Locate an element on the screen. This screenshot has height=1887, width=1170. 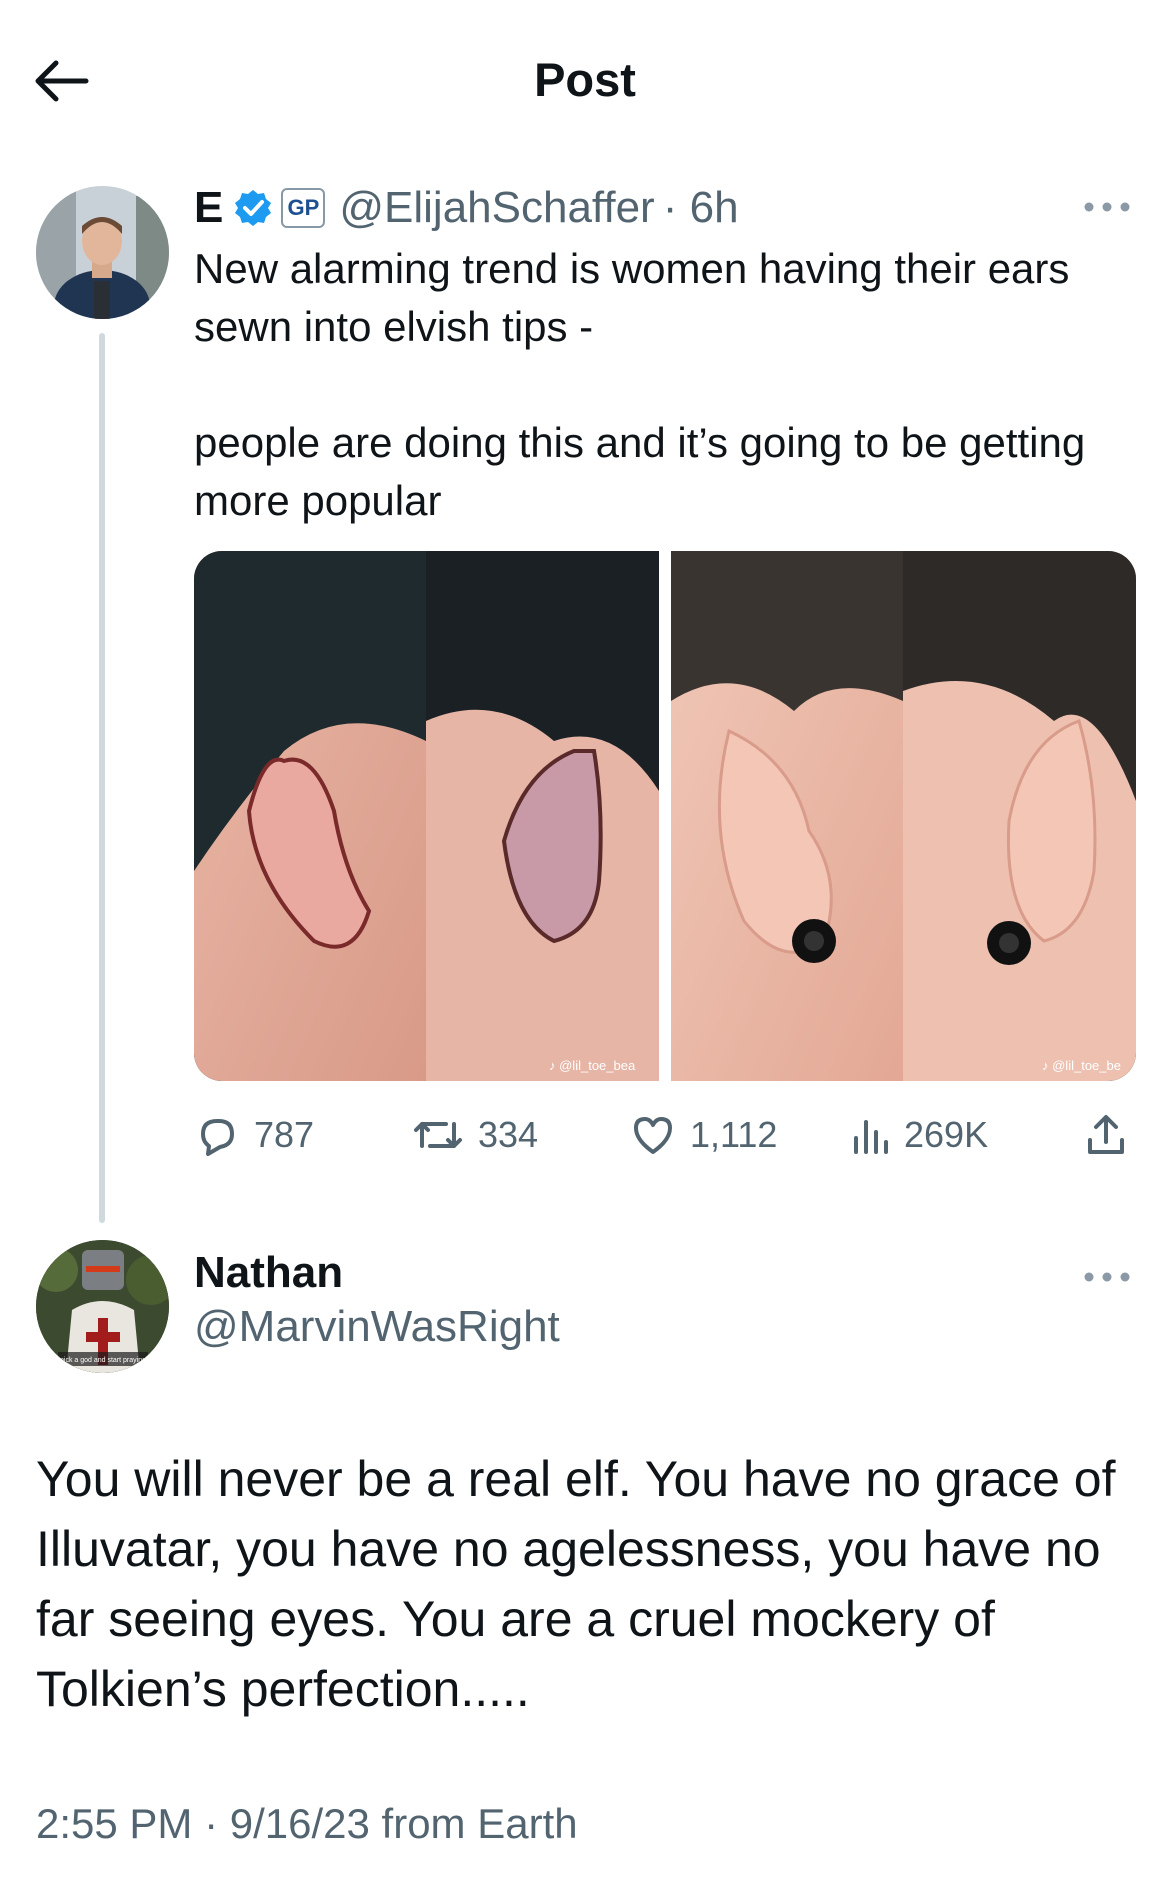
view-count: 269K is located at coordinates (946, 1134).